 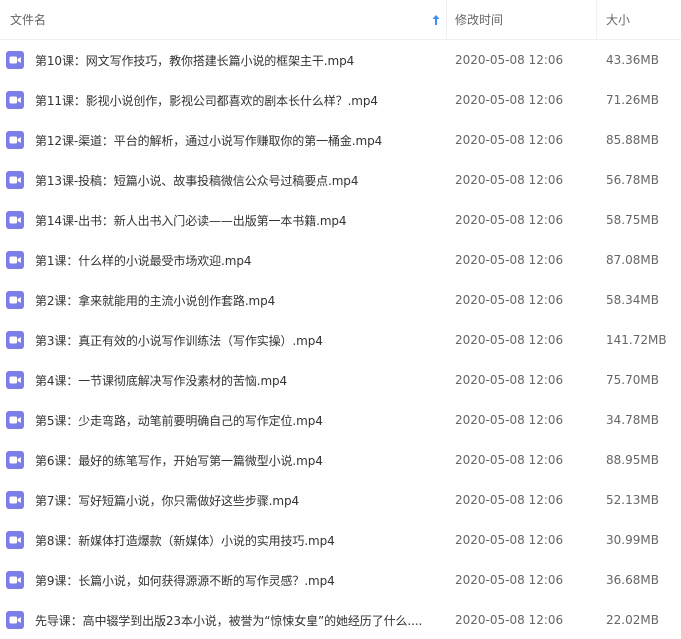 I want to click on file-name-cell: 第5课：少走弯路，动笔前要明确自己的写作定位.mp4, so click(x=223, y=420).